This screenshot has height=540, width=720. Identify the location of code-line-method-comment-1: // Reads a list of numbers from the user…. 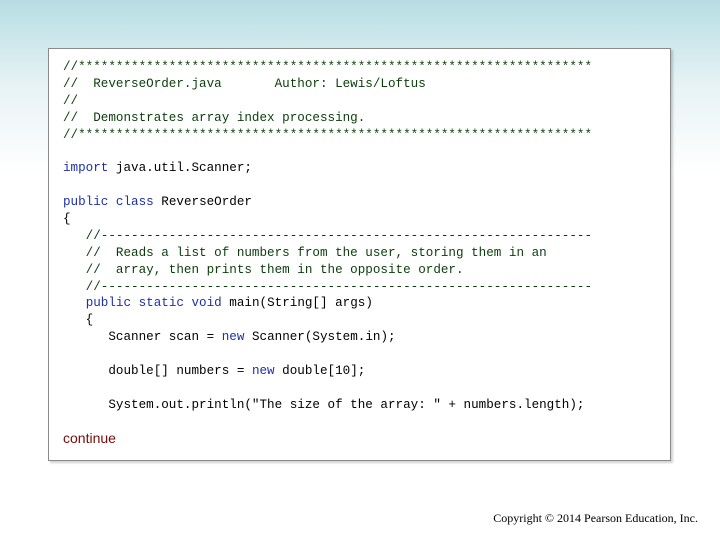
(305, 252).